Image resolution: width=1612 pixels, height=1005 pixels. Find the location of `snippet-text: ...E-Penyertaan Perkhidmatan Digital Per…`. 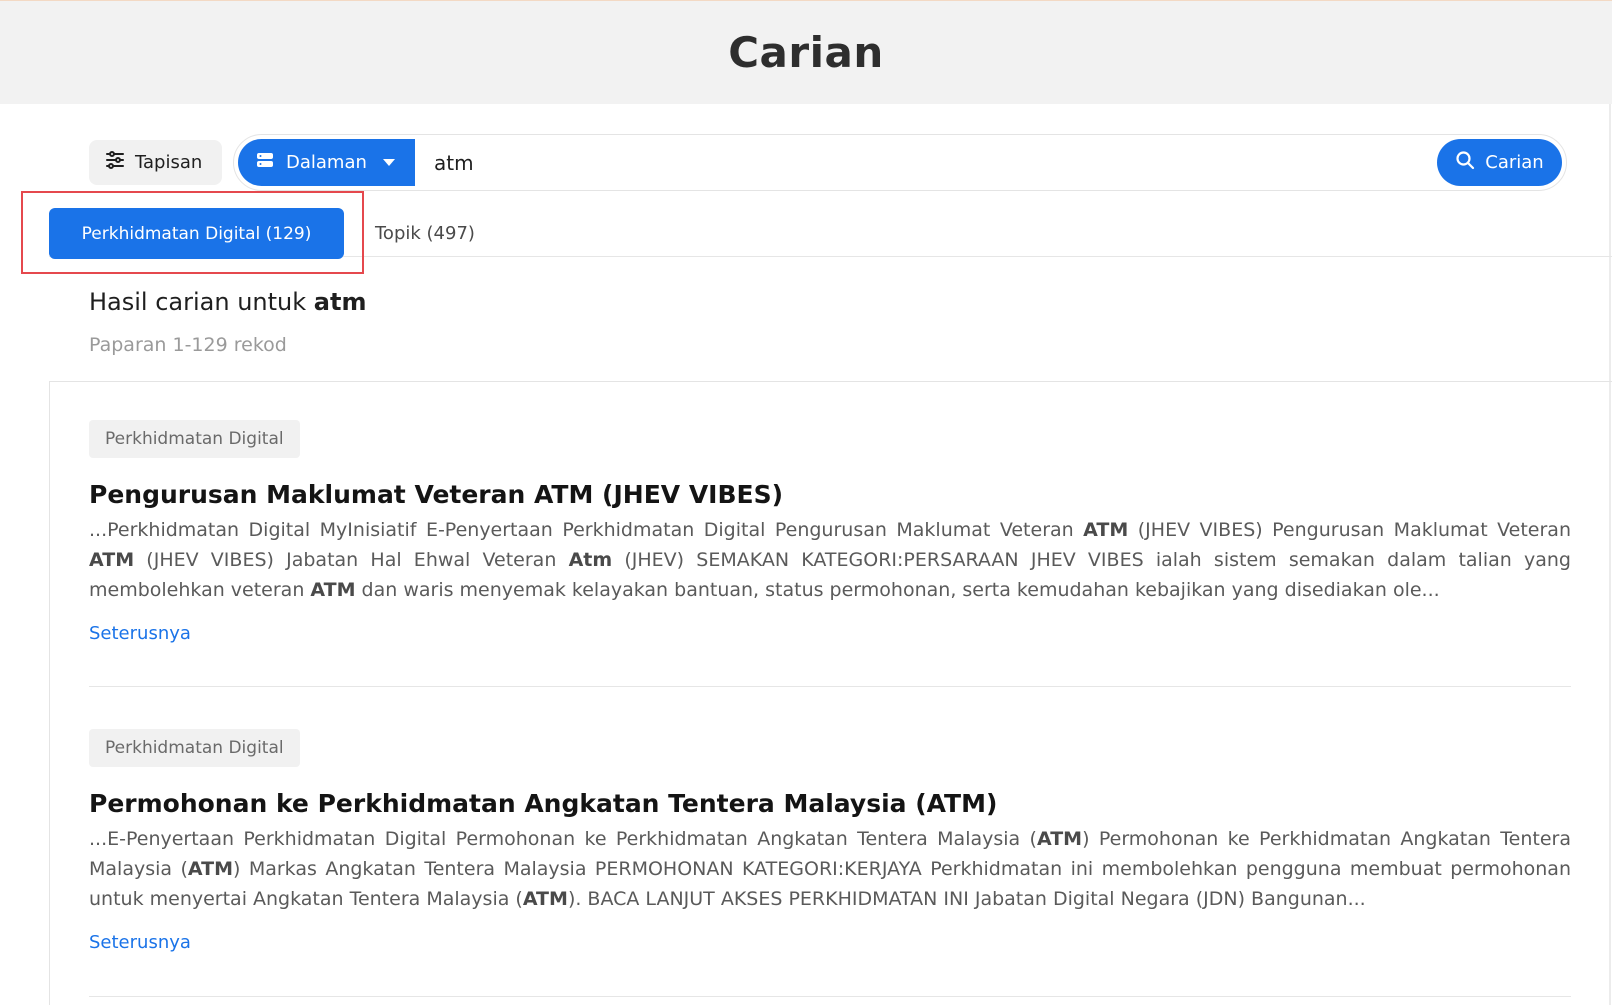

snippet-text: ...E-Penyertaan Perkhidmatan Digital Per… is located at coordinates (563, 839).